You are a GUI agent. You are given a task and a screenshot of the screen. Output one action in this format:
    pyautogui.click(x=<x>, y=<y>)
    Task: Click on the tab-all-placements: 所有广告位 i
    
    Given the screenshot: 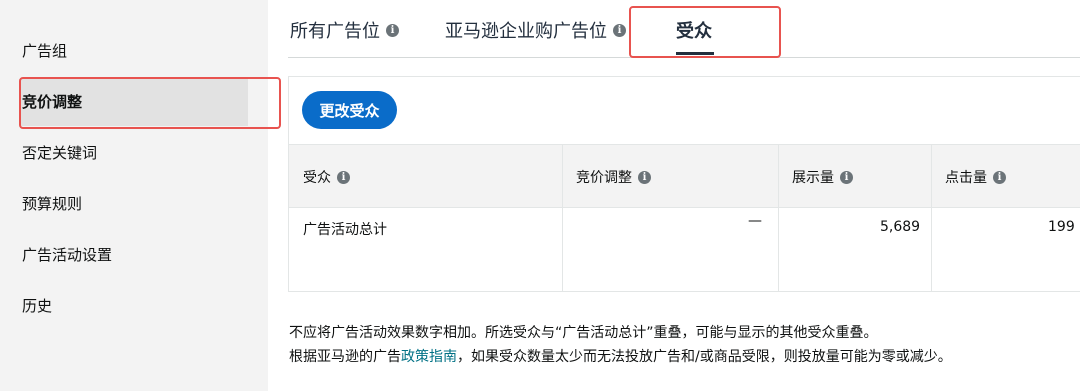 What is the action you would take?
    pyautogui.click(x=344, y=30)
    